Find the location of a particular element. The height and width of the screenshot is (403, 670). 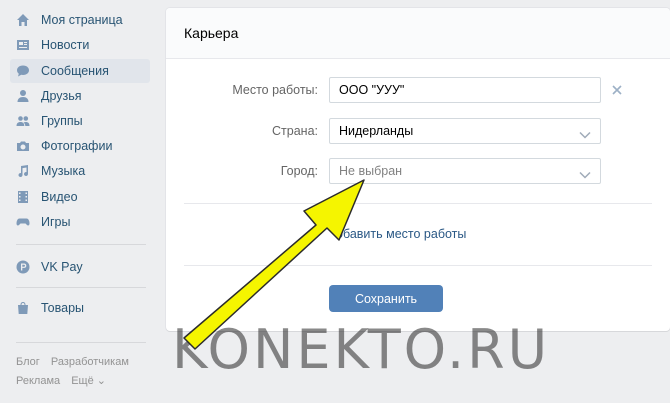

city-row: Город: Не выбран is located at coordinates (418, 171).